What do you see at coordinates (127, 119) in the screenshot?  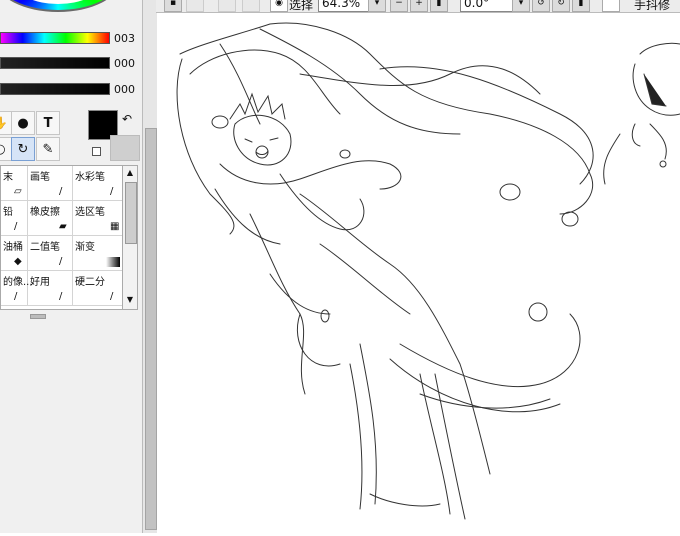 I see `swap-colors-icon: ↶` at bounding box center [127, 119].